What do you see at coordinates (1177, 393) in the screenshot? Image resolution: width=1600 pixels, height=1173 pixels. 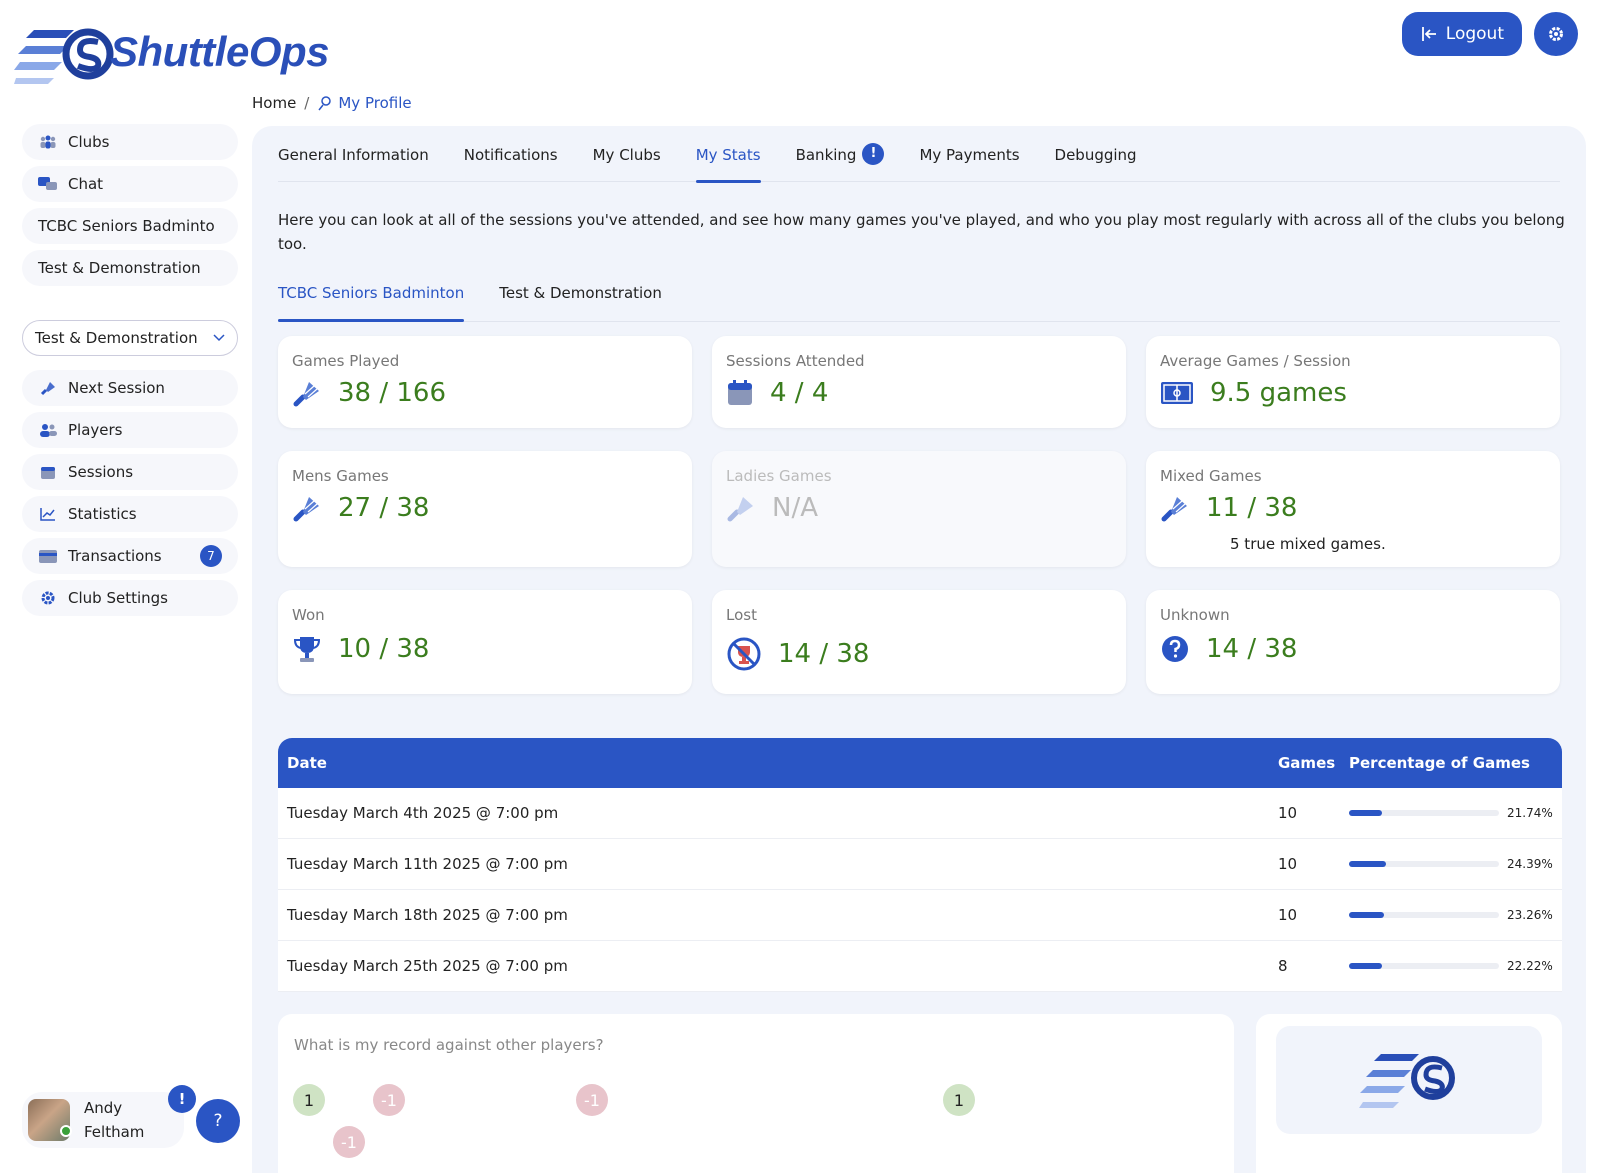 I see `court-icon` at bounding box center [1177, 393].